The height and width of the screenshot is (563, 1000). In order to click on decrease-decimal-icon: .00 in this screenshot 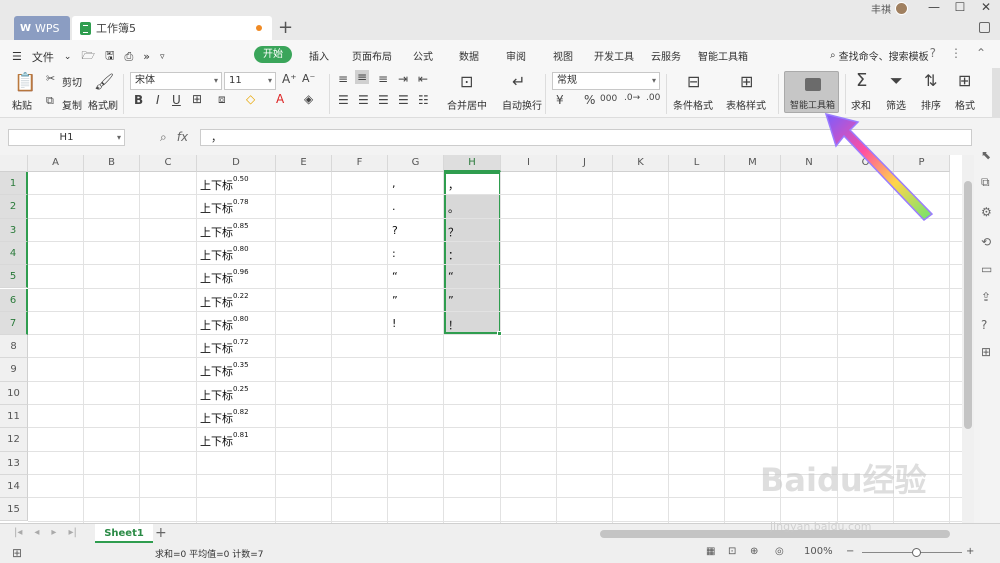, I will do `click(653, 98)`.